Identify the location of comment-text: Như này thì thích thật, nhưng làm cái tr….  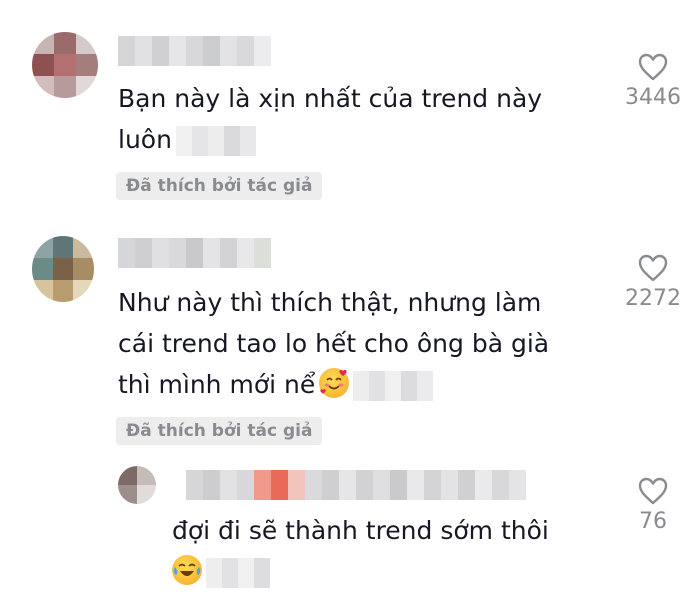
(333, 343).